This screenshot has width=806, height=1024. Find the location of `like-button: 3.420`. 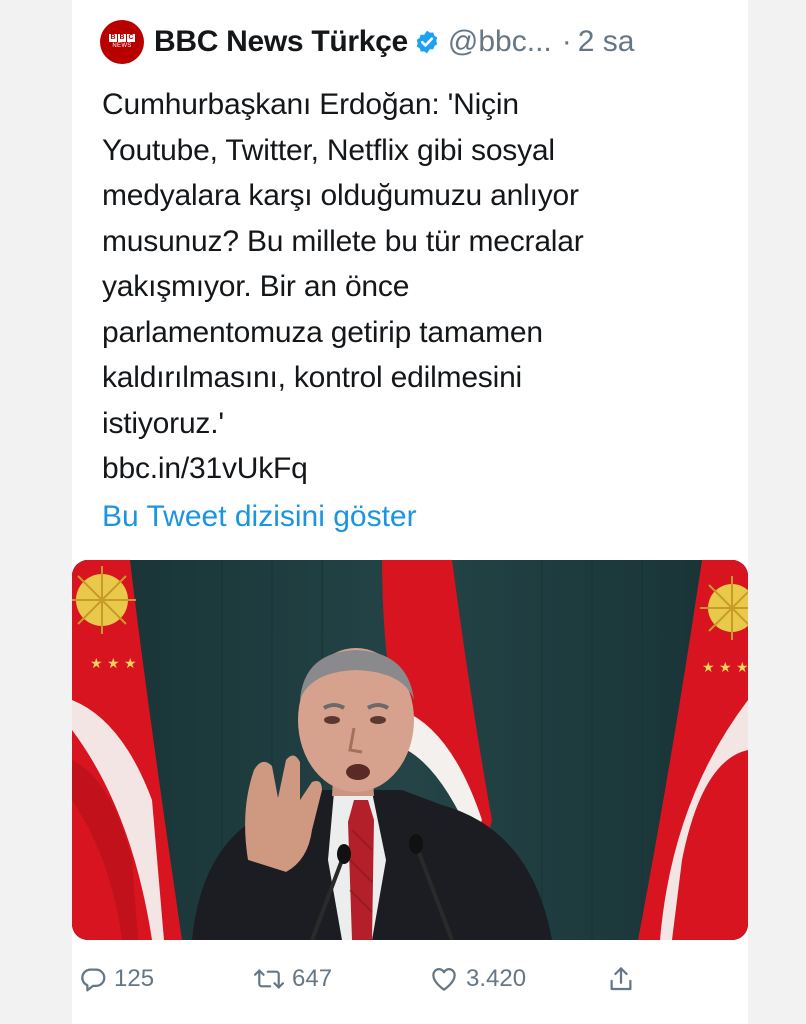

like-button: 3.420 is located at coordinates (477, 979).